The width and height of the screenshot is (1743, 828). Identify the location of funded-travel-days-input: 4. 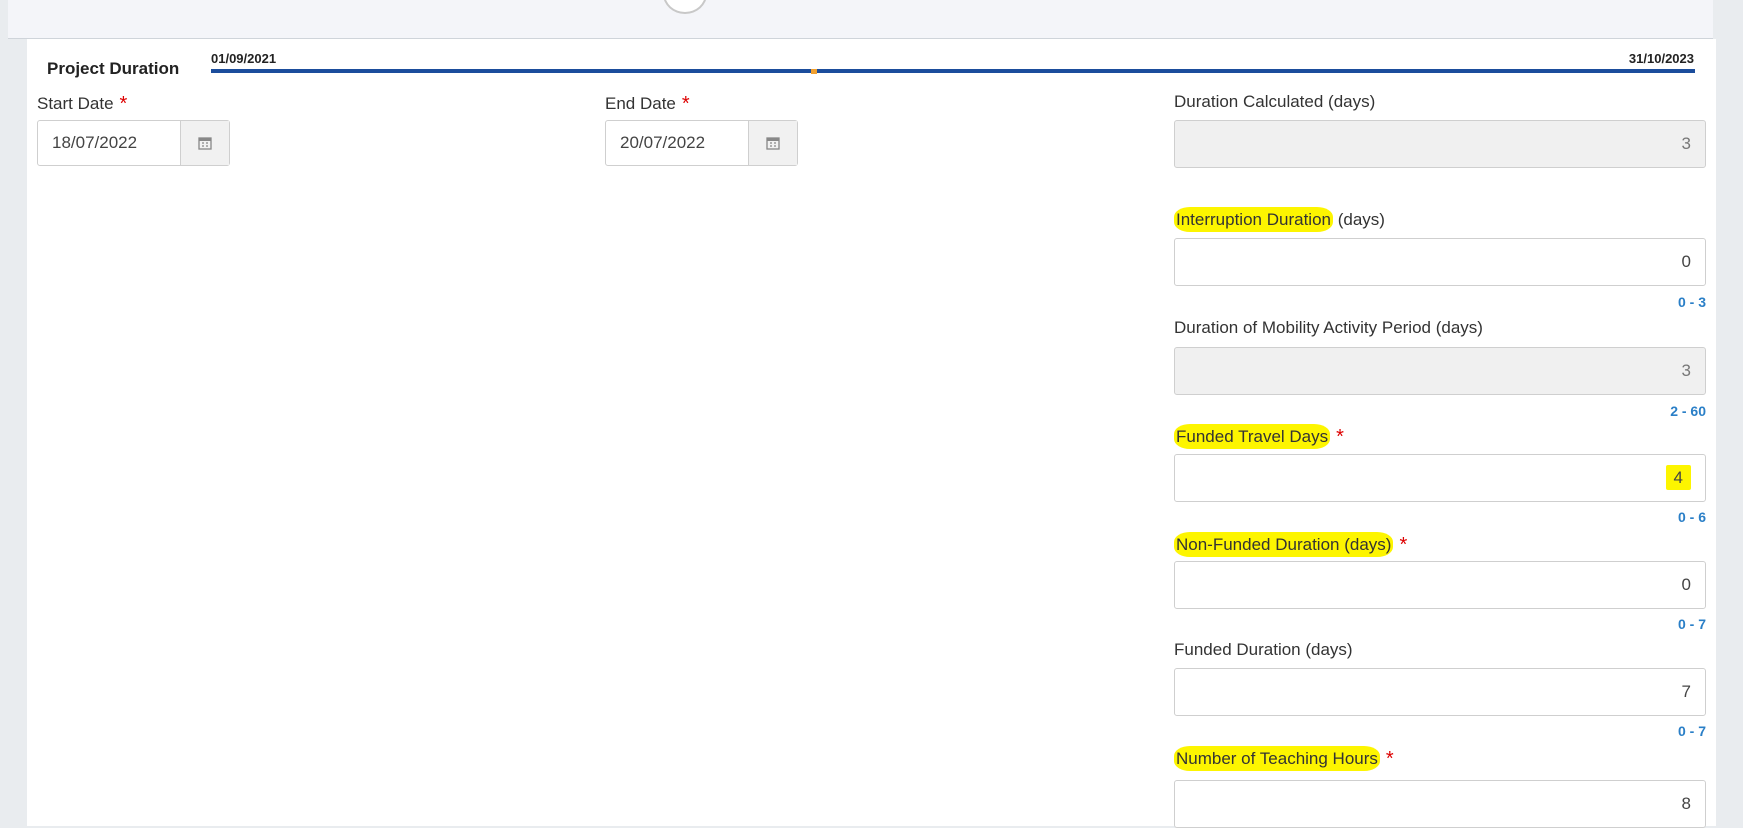
(1440, 478).